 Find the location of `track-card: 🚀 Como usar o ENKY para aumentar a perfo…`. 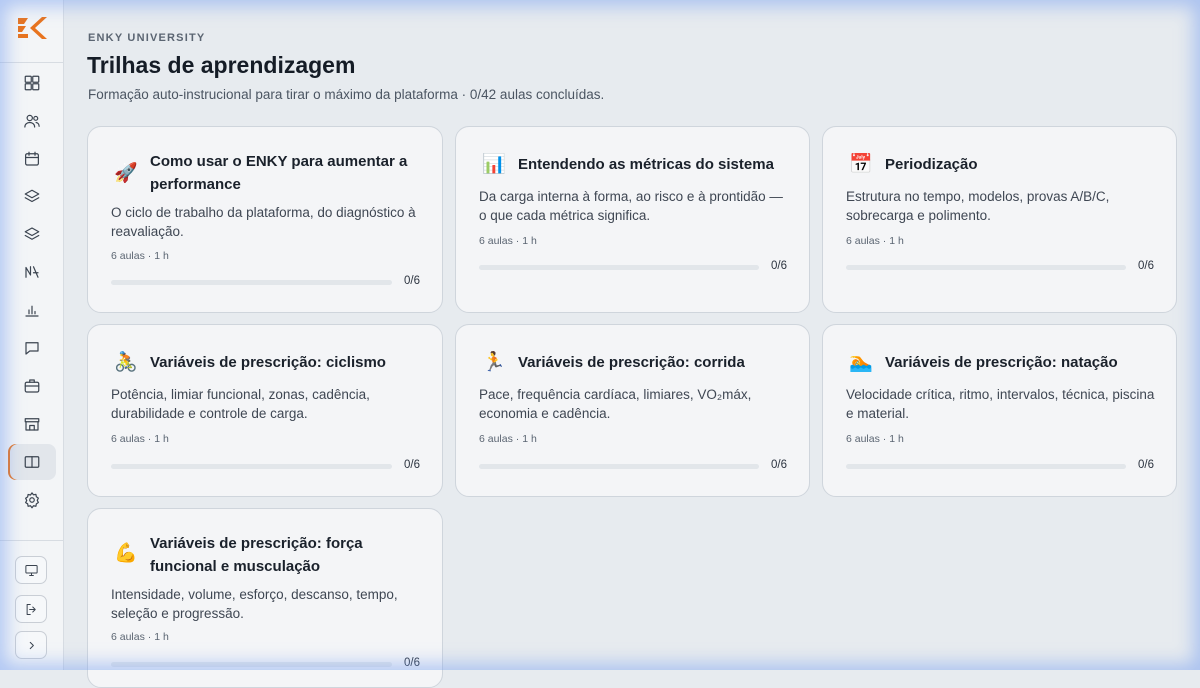

track-card: 🚀 Como usar o ENKY para aumentar a perfo… is located at coordinates (265, 219).